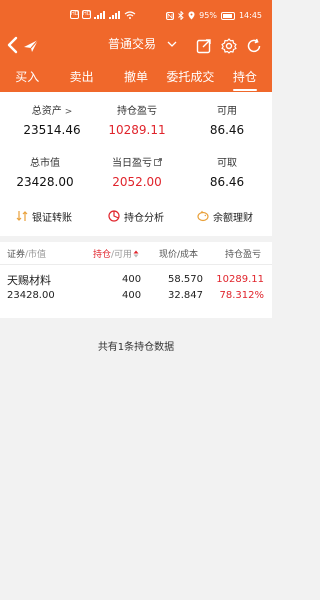 The width and height of the screenshot is (320, 600). Describe the element at coordinates (130, 14) in the screenshot. I see `wifi-icon` at that location.